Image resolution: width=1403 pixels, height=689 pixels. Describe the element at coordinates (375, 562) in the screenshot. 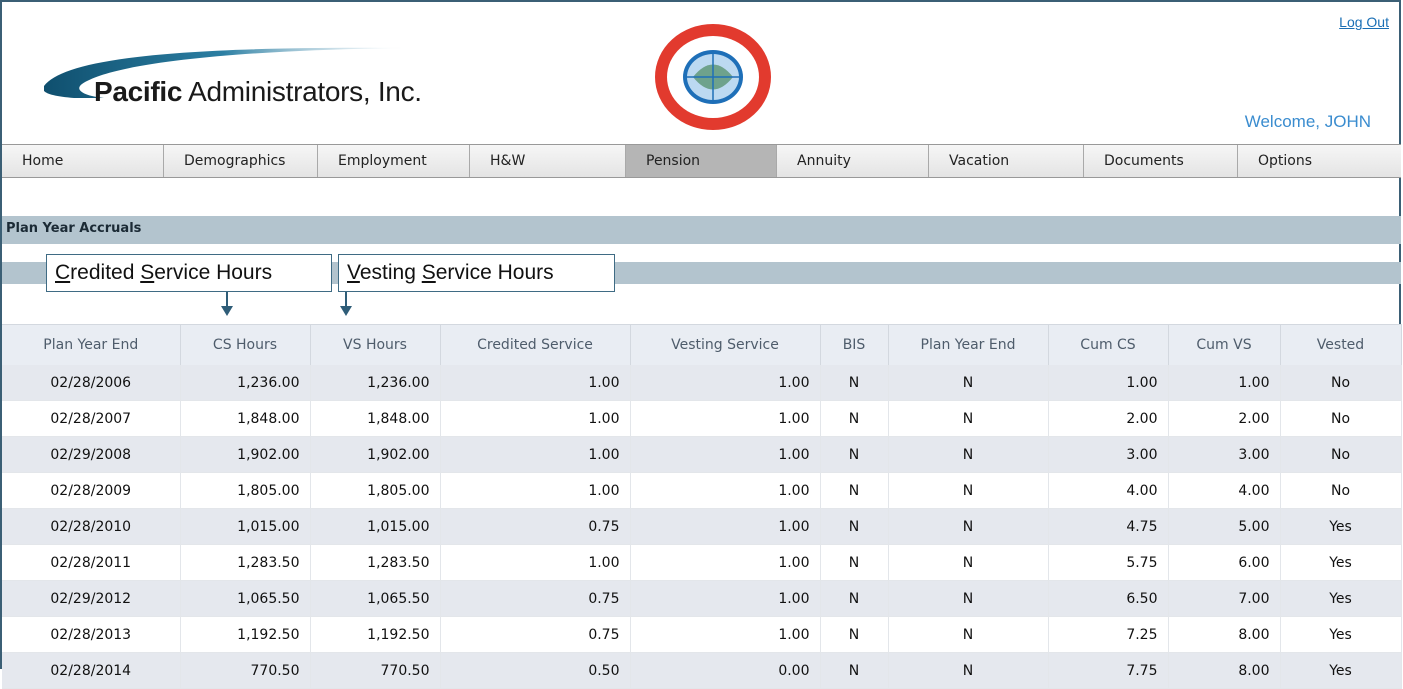

I see `cell-vs-hours: 1,283.50` at that location.